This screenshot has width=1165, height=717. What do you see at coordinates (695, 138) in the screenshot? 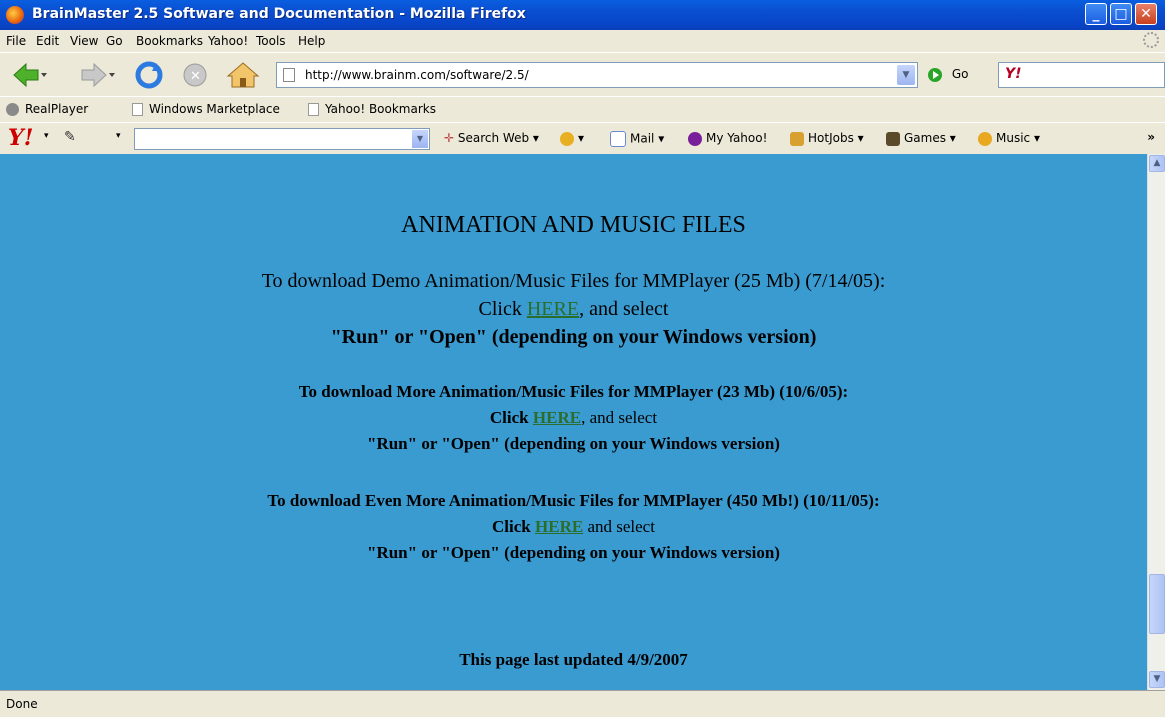
I see `my-yahoo-icon` at bounding box center [695, 138].